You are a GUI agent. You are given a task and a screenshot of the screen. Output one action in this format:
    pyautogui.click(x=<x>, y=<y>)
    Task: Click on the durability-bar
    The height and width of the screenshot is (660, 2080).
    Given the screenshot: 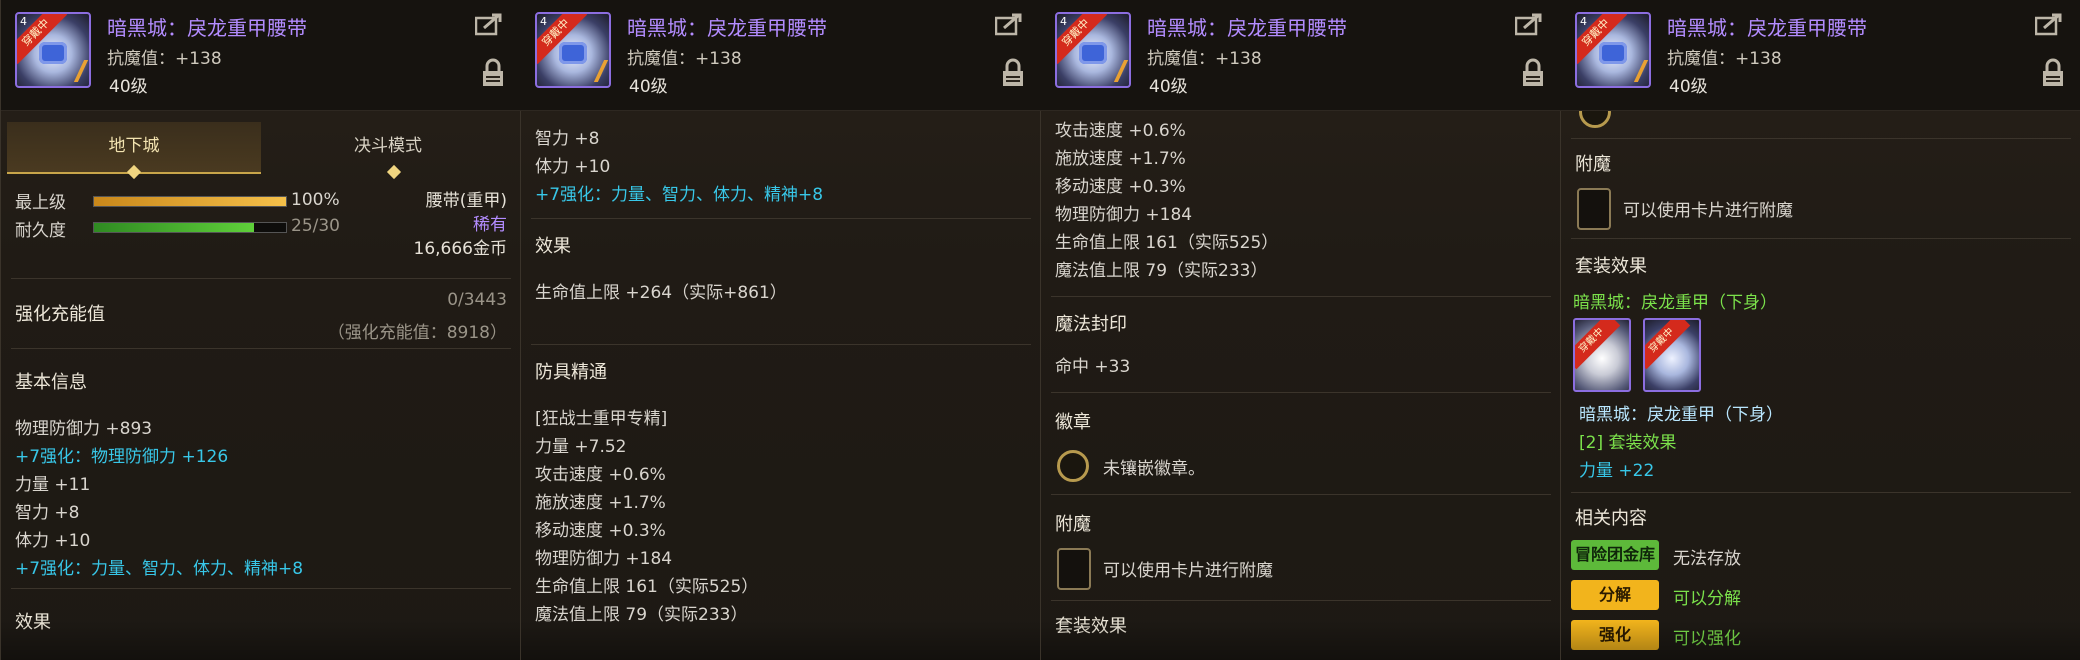 What is the action you would take?
    pyautogui.click(x=190, y=227)
    